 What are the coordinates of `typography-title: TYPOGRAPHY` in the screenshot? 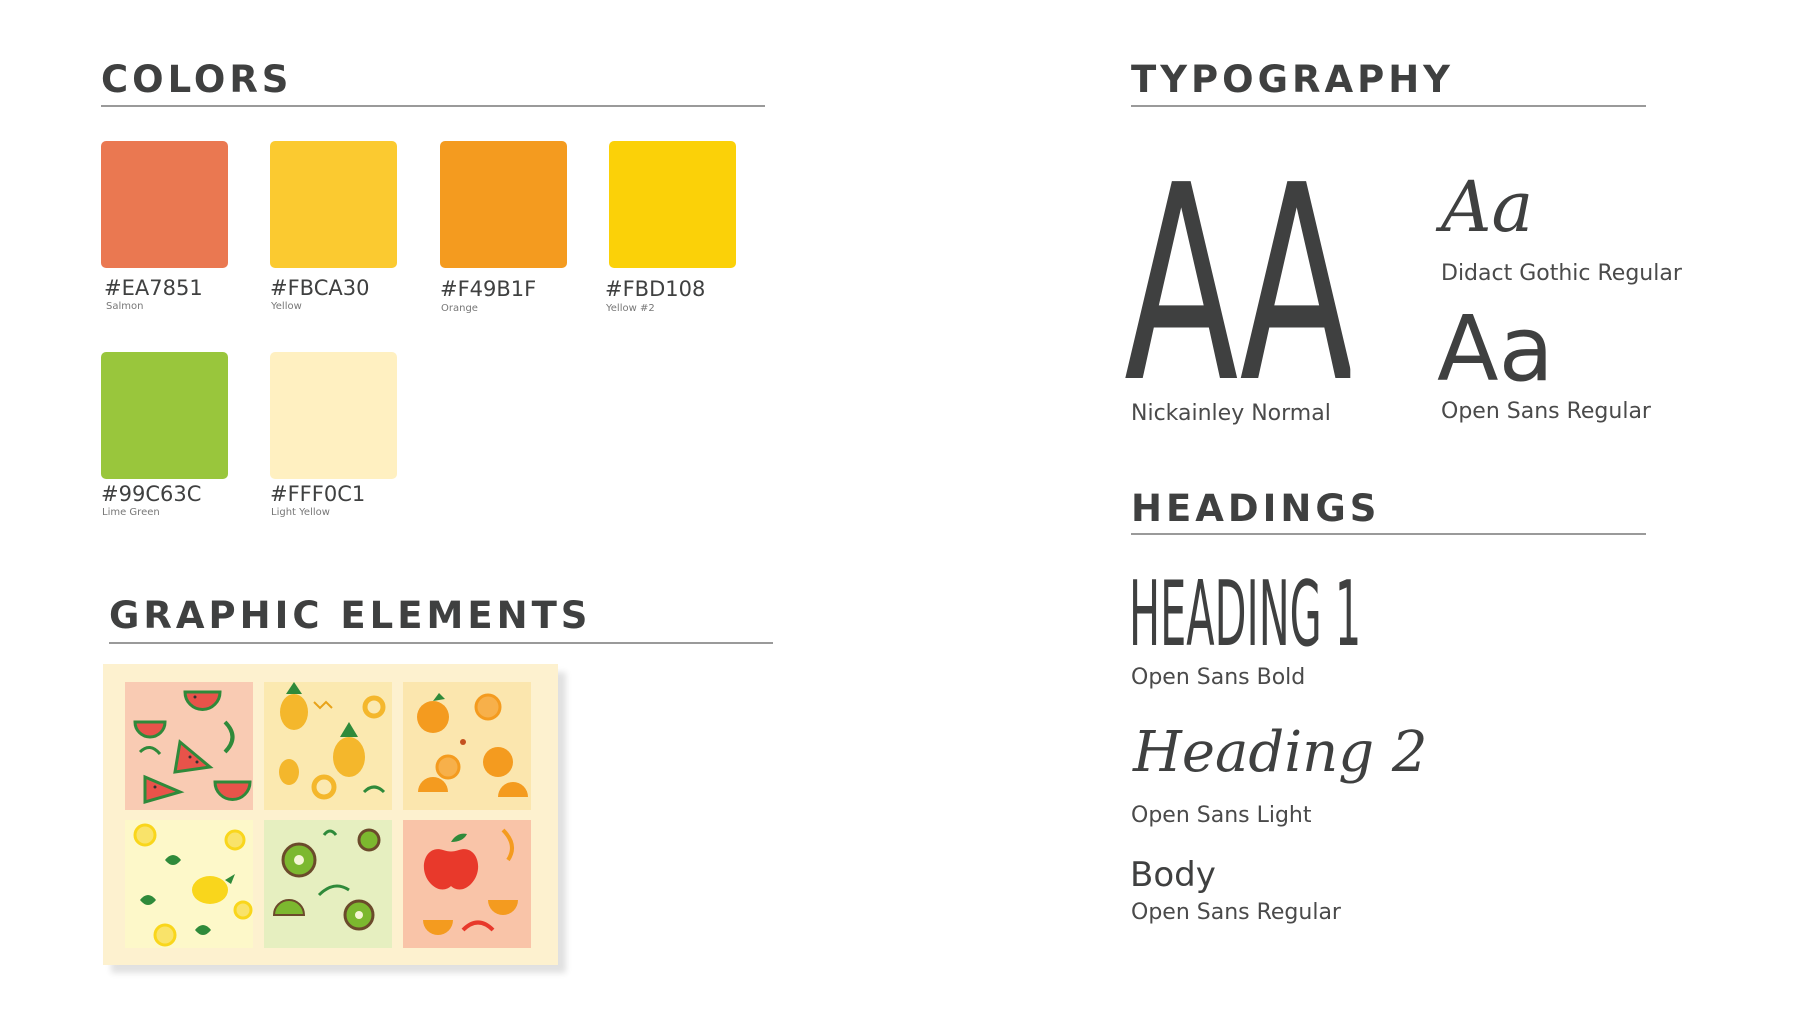 It's located at (1292, 79).